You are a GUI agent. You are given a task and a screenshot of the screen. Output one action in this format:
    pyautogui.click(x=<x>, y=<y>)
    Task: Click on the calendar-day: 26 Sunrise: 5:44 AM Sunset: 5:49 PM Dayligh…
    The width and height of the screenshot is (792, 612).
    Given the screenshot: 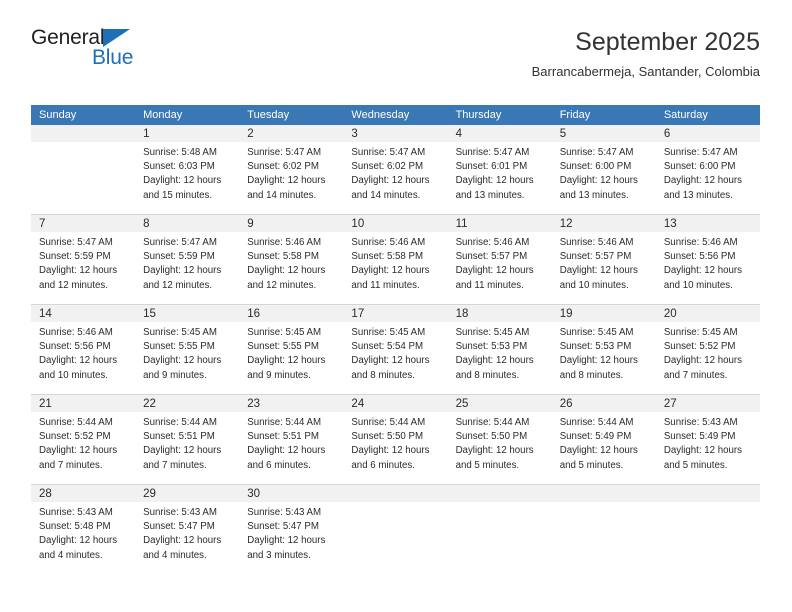 What is the action you would take?
    pyautogui.click(x=603, y=439)
    